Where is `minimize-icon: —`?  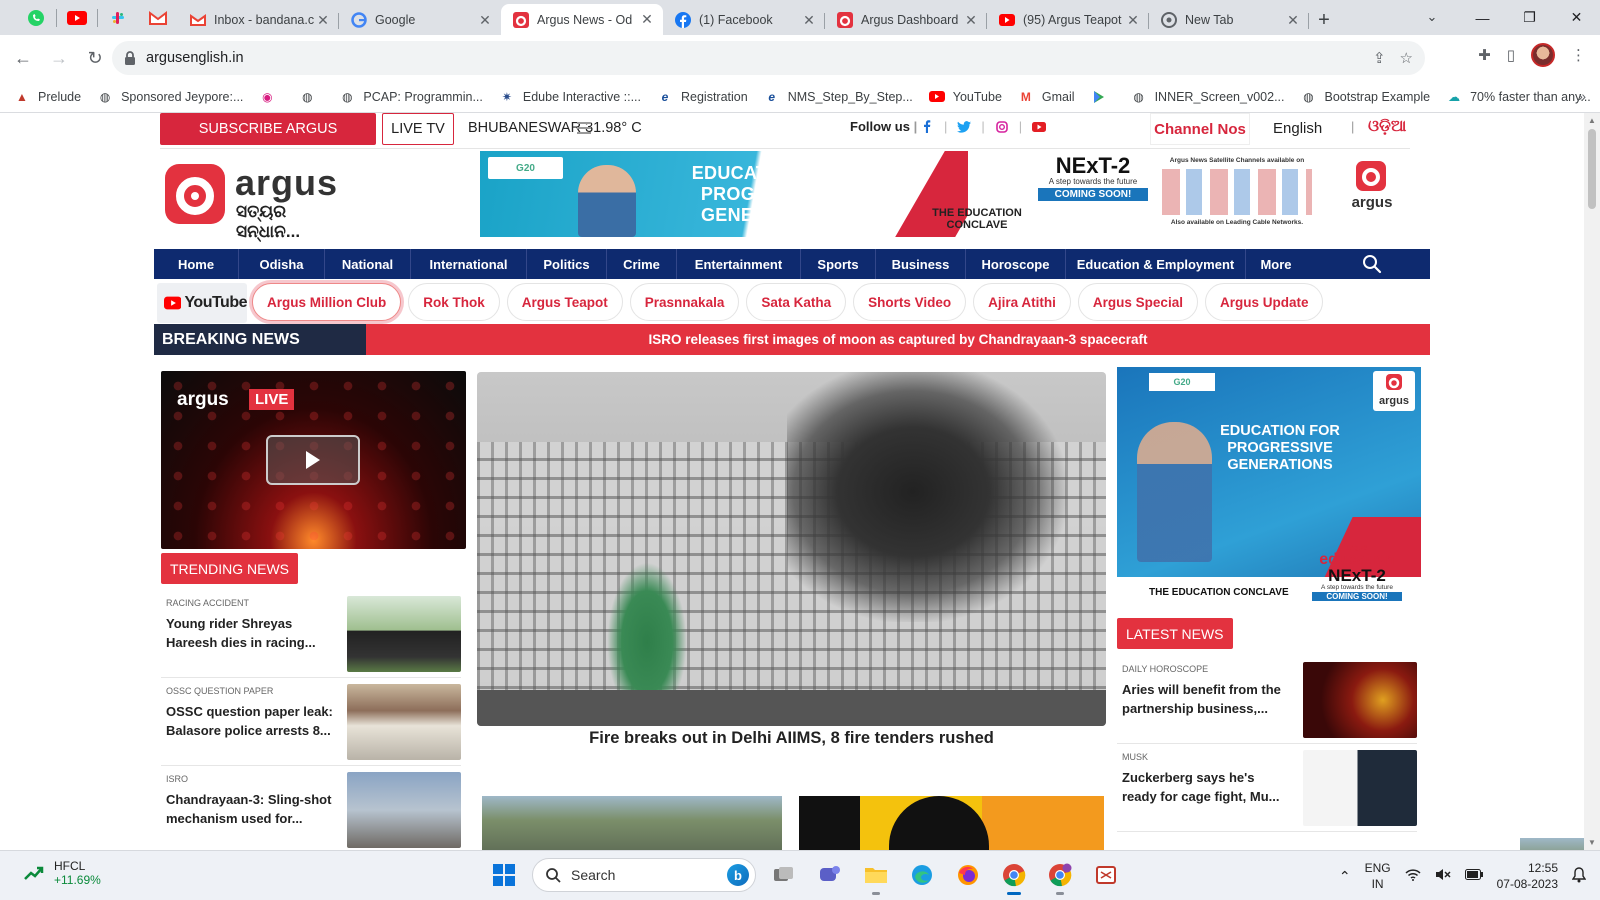
minimize-icon: — is located at coordinates (1482, 17).